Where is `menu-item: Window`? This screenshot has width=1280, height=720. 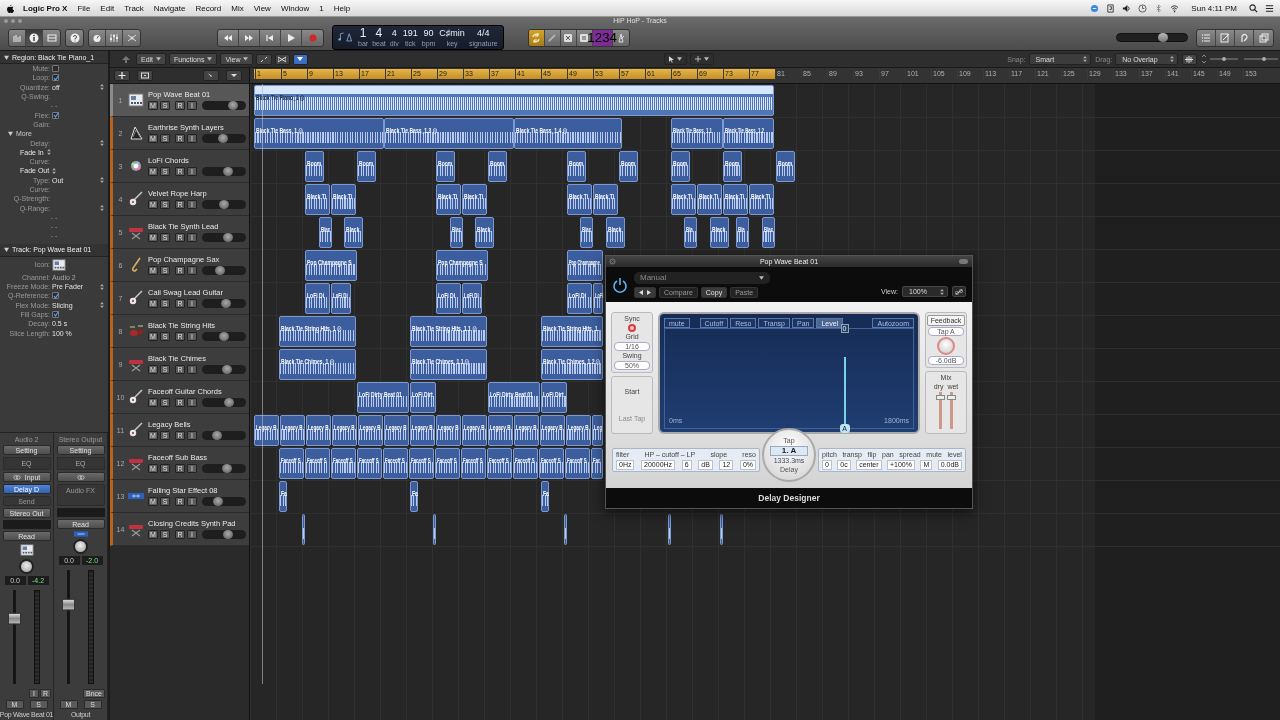
menu-item: Window is located at coordinates (295, 8).